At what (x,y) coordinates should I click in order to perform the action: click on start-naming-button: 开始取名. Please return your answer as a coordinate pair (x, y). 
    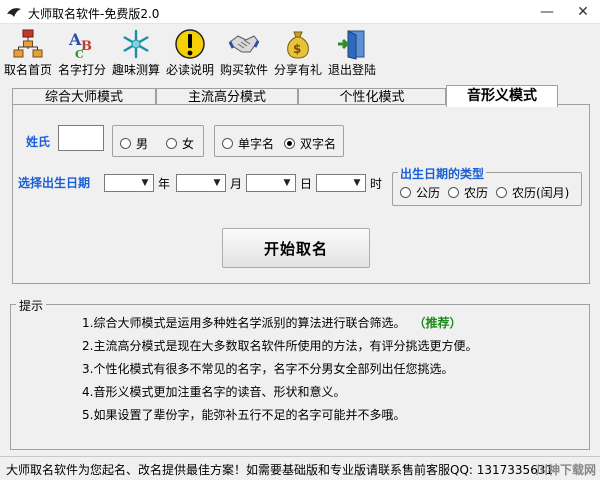
    Looking at the image, I should click on (296, 248).